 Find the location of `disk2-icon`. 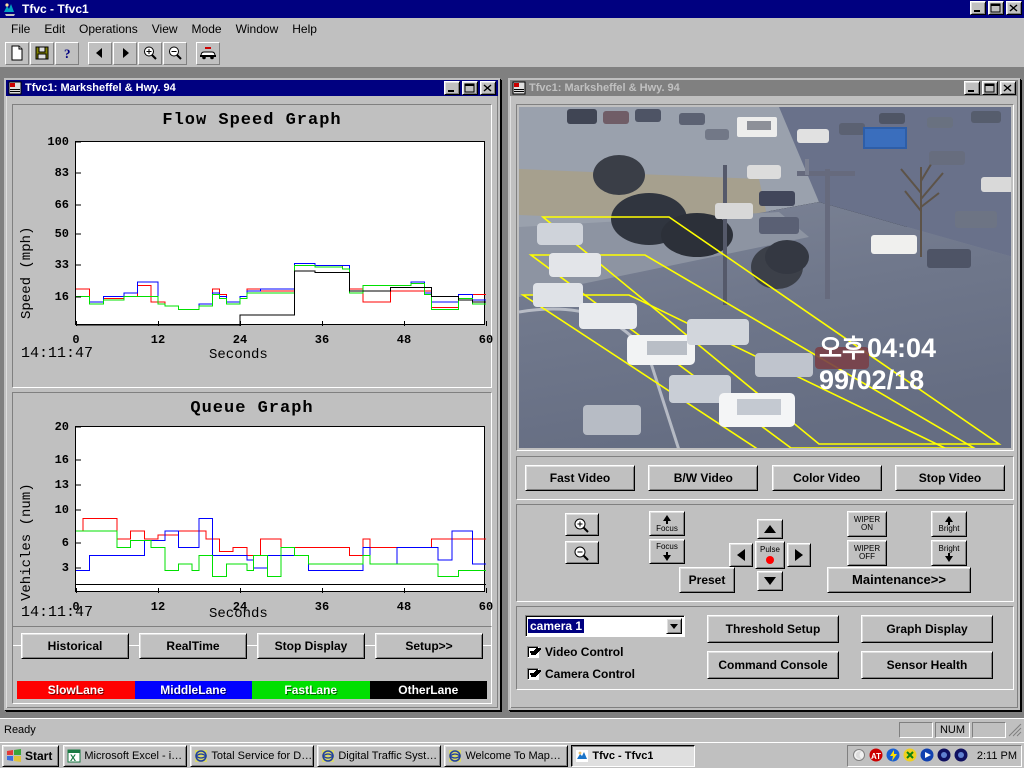

disk2-icon is located at coordinates (961, 755).